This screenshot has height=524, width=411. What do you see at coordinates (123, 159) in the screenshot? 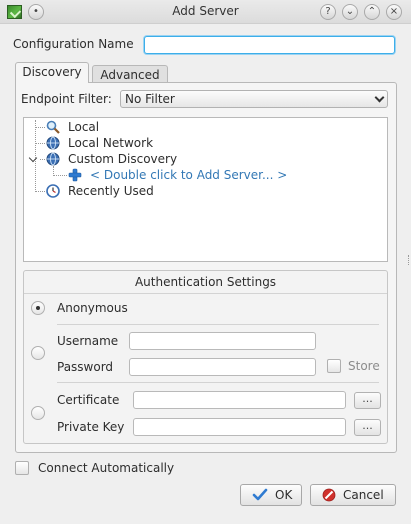
I see `tree-item-label: Custom Discovery` at bounding box center [123, 159].